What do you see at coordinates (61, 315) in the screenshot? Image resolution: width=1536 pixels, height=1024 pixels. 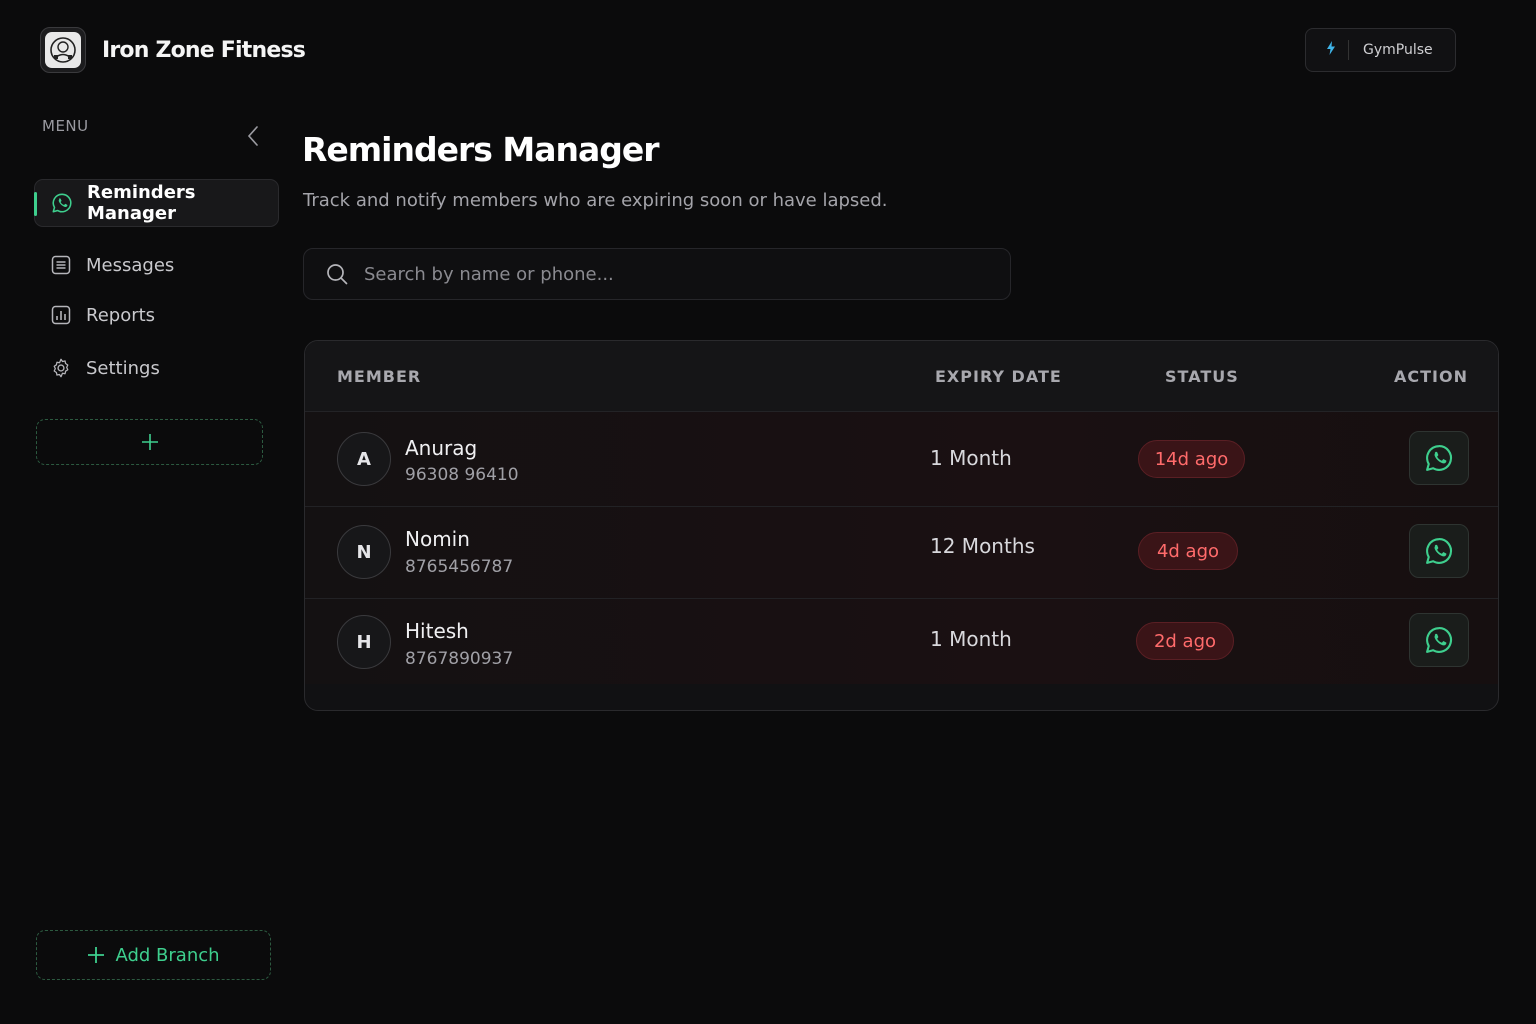 I see `bar-chart-icon` at bounding box center [61, 315].